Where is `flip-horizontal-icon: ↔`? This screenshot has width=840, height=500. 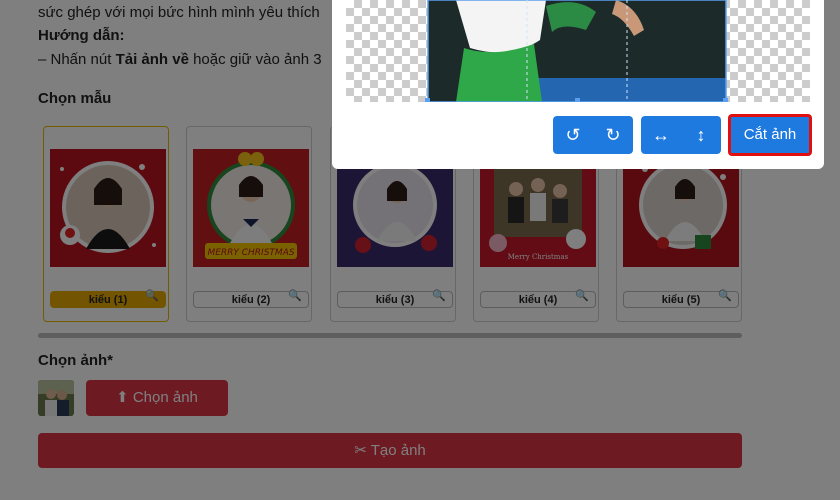 flip-horizontal-icon: ↔ is located at coordinates (661, 135).